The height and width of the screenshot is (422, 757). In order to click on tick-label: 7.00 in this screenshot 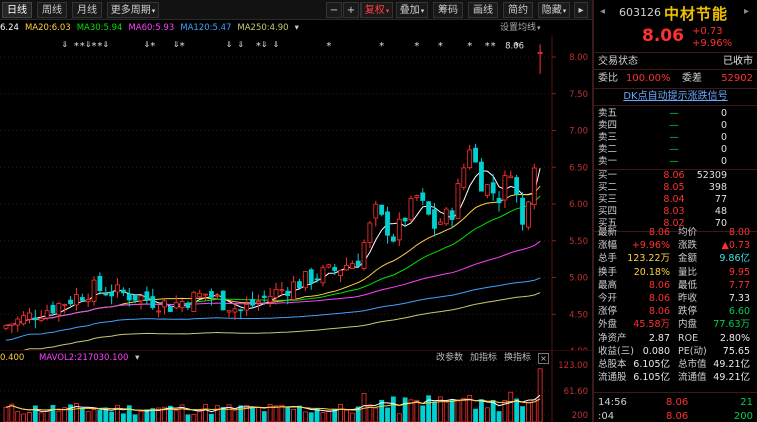, I will do `click(578, 132)`.